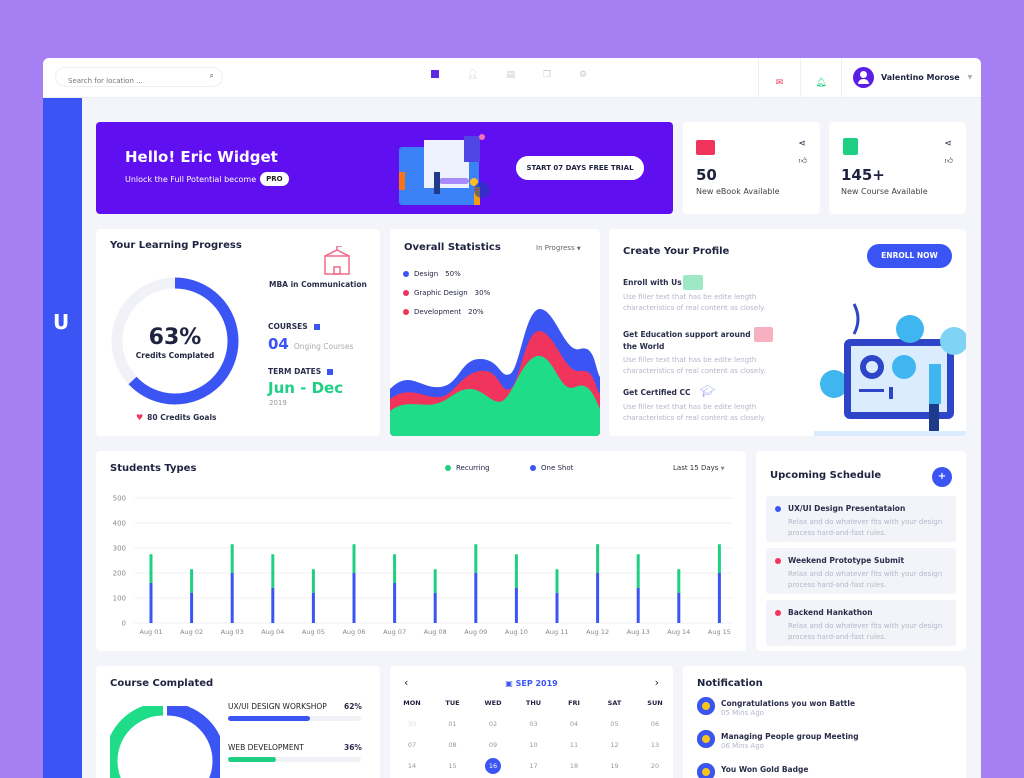 The height and width of the screenshot is (778, 1024). I want to click on calendar-day: 30, so click(412, 724).